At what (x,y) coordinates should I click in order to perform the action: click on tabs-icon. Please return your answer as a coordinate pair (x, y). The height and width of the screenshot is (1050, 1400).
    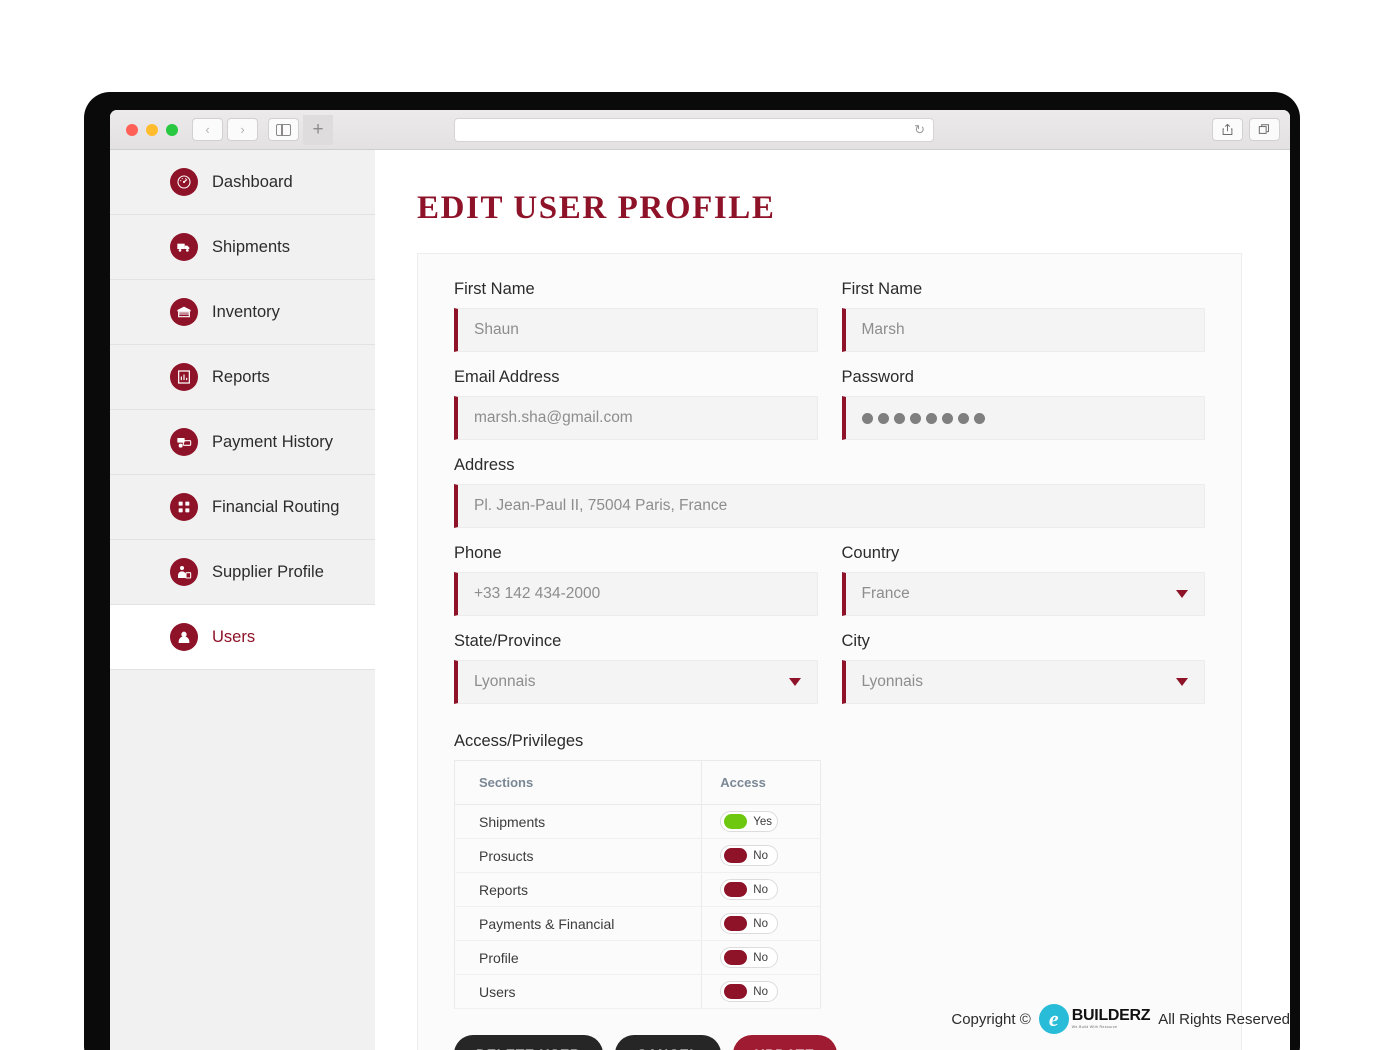
    Looking at the image, I should click on (1264, 129).